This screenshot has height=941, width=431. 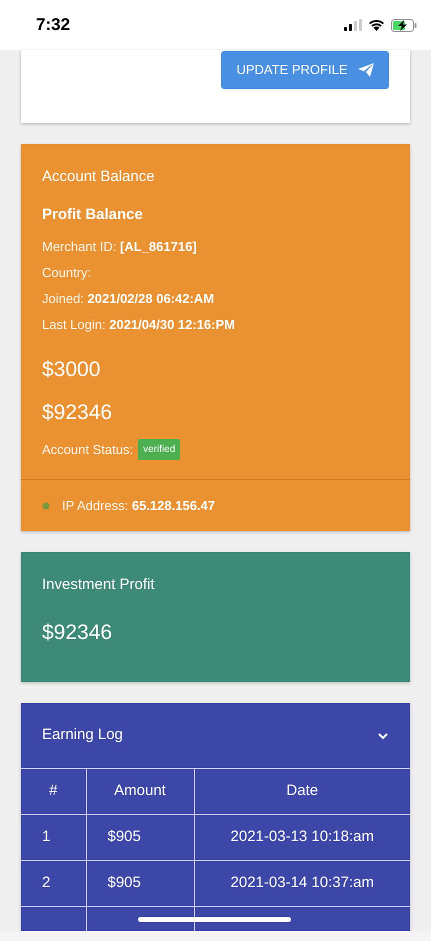 I want to click on update-profile-button: UPDATE PROFILE, so click(x=305, y=70).